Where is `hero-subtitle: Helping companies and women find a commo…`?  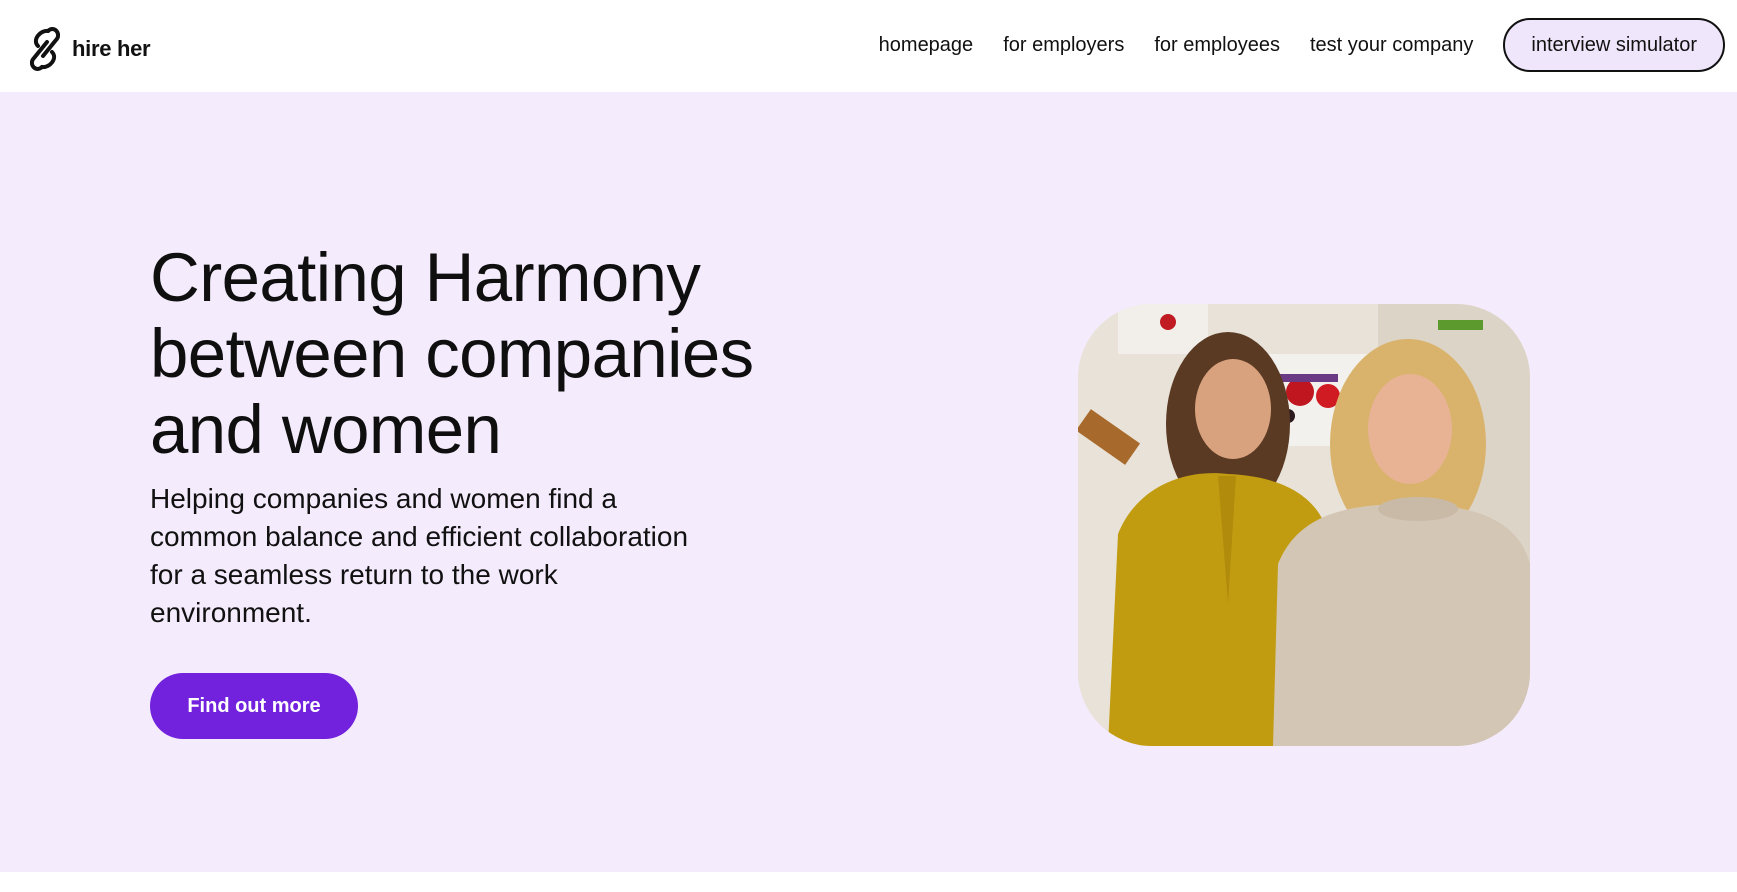
hero-subtitle: Helping companies and women find a commo… is located at coordinates (419, 555).